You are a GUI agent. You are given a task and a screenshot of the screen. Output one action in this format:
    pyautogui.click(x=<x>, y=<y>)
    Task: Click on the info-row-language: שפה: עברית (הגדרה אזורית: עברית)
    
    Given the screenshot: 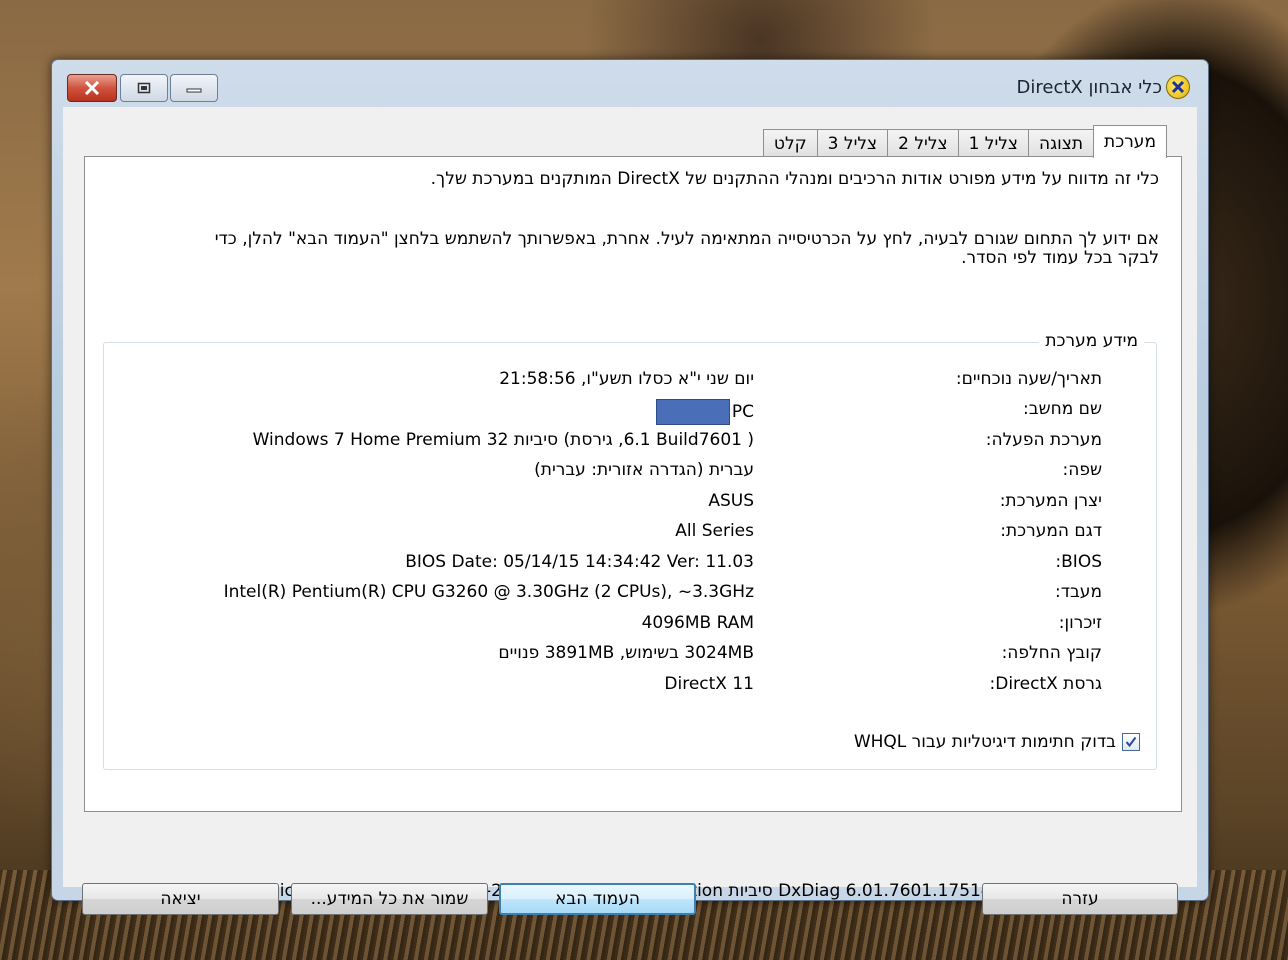 What is the action you would take?
    pyautogui.click(x=630, y=472)
    